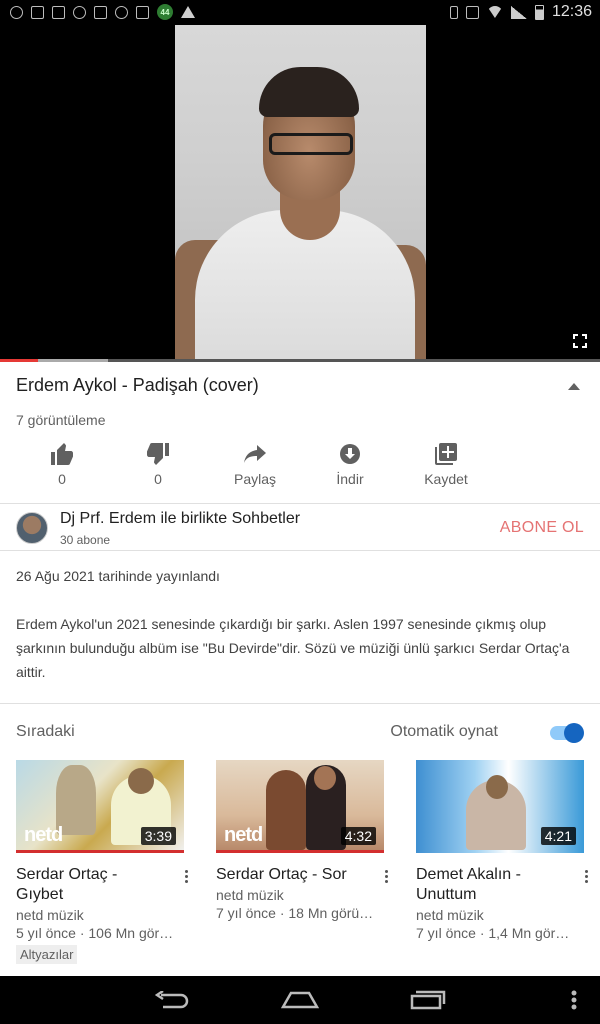 The width and height of the screenshot is (600, 1024). I want to click on home-button, so click(300, 1000).